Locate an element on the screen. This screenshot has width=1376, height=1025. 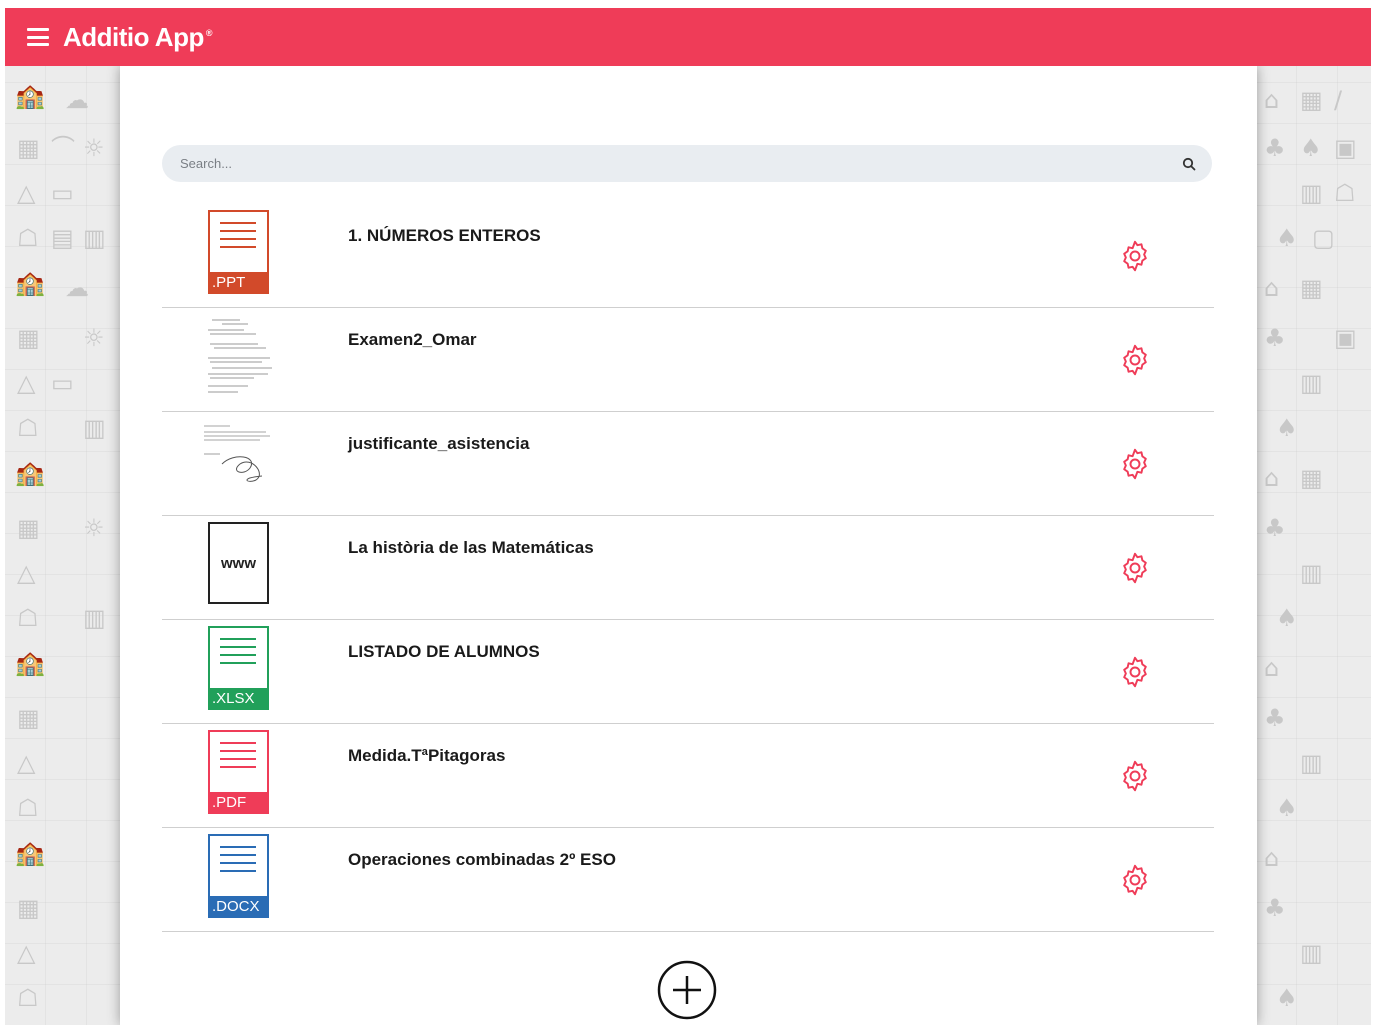
file-title: Operaciones combinadas 2º ESO is located at coordinates (482, 860).